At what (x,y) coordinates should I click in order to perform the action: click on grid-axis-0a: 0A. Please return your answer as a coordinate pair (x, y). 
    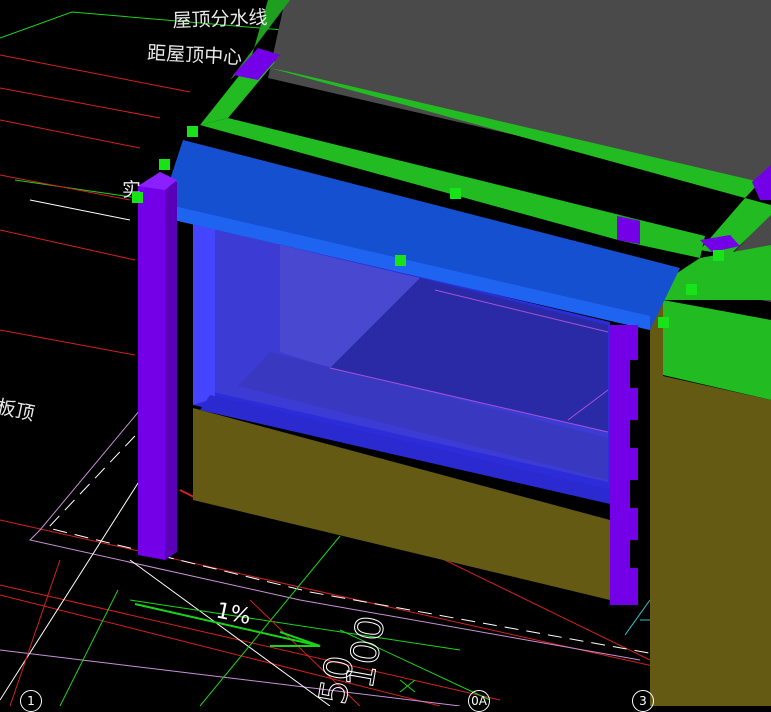
    Looking at the image, I should click on (479, 701).